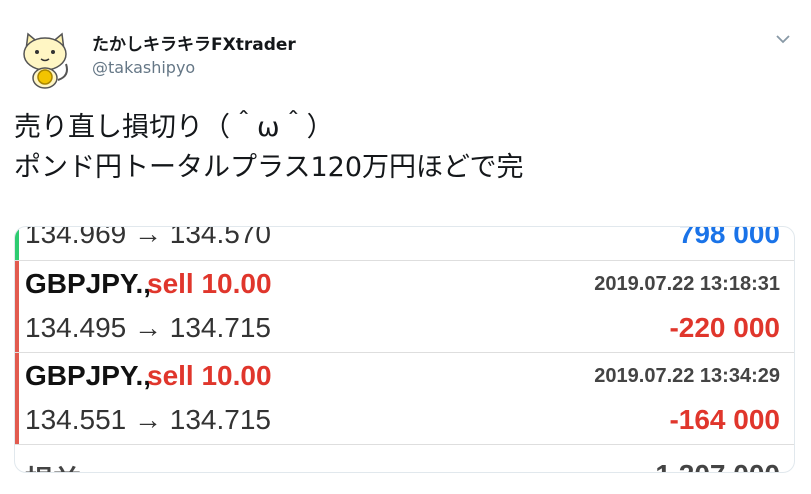  Describe the element at coordinates (687, 284) in the screenshot. I see `trade-time: 2019.07.22 13:18:31` at that location.